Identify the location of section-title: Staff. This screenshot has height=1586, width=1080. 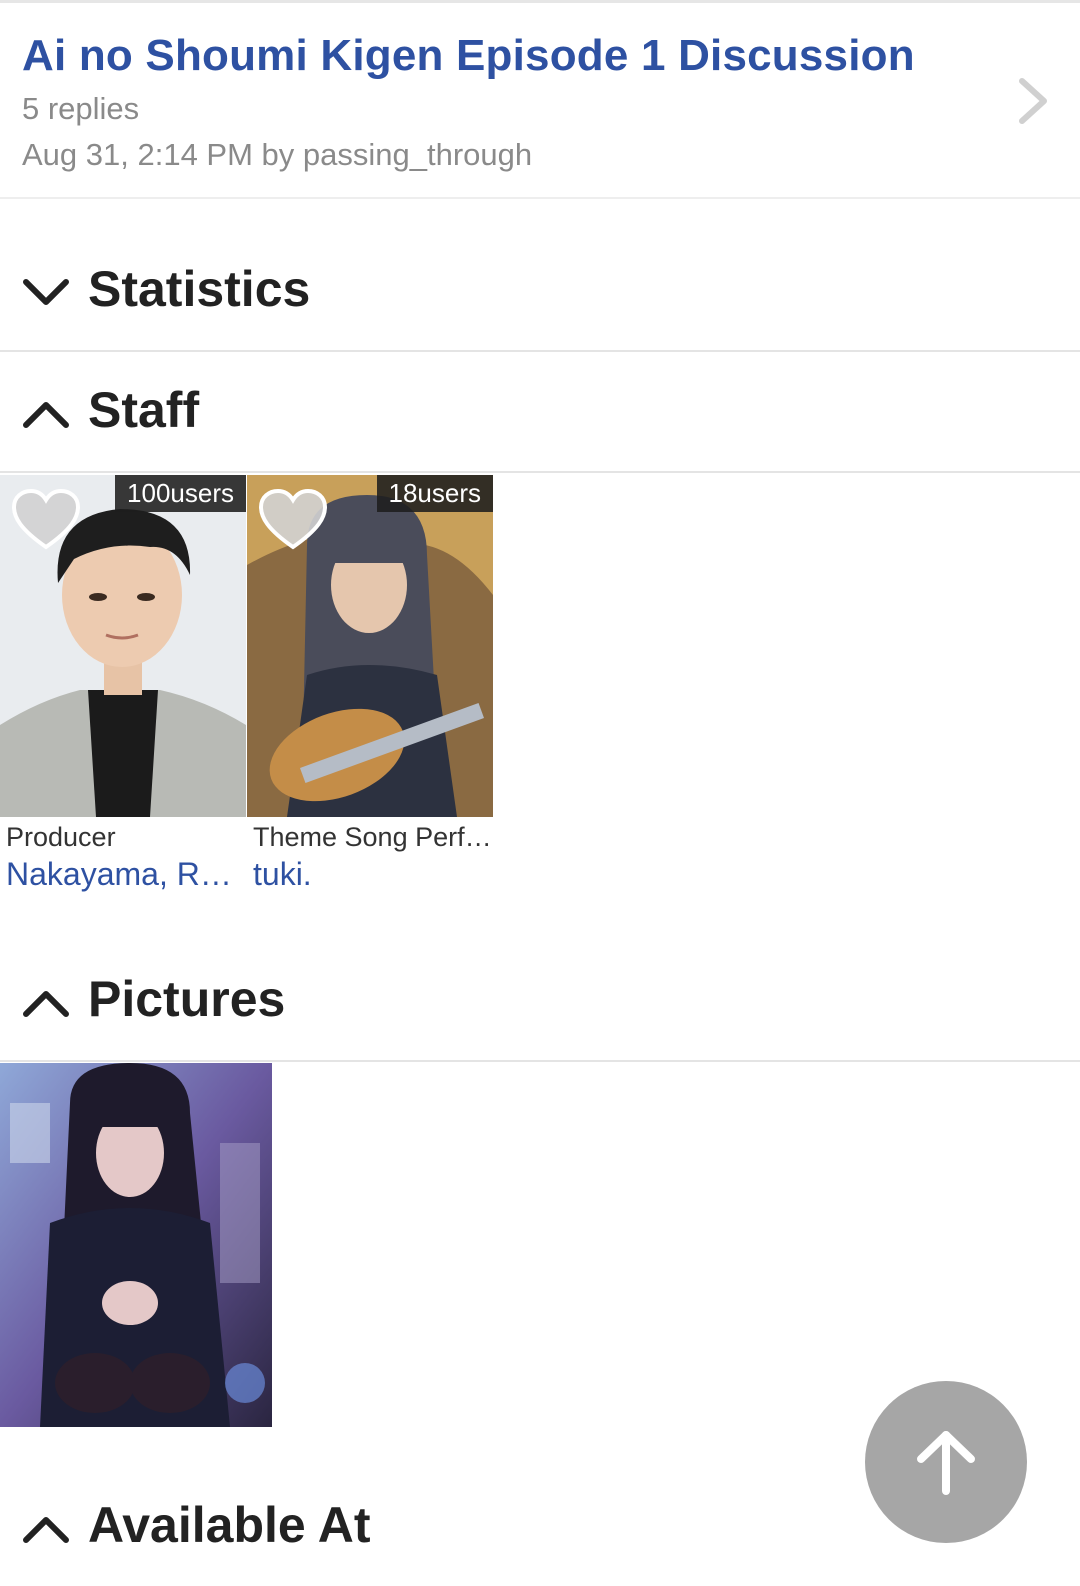
(144, 410).